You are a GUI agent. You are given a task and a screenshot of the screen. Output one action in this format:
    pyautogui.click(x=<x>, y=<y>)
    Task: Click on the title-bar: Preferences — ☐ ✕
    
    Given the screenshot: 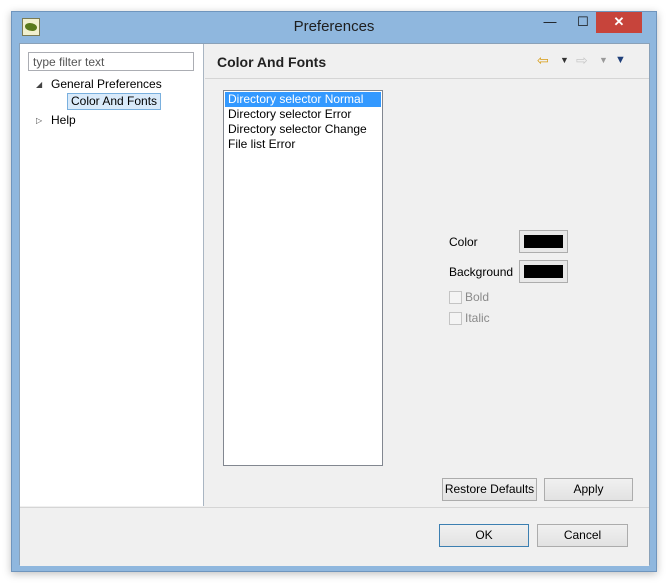 What is the action you would take?
    pyautogui.click(x=334, y=27)
    